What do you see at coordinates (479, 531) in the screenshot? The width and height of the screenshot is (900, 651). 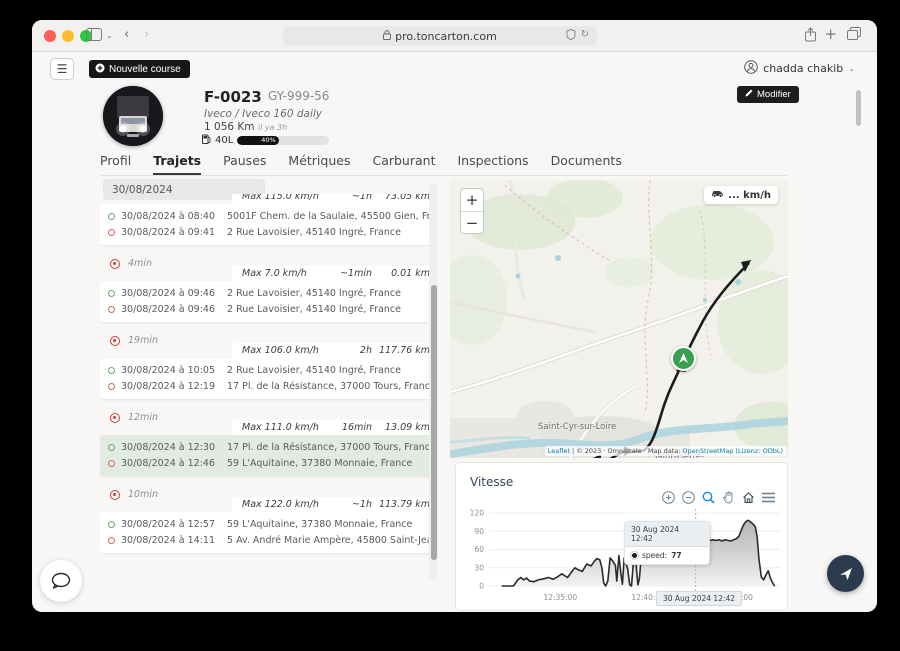 I see `svg-text: 90` at bounding box center [479, 531].